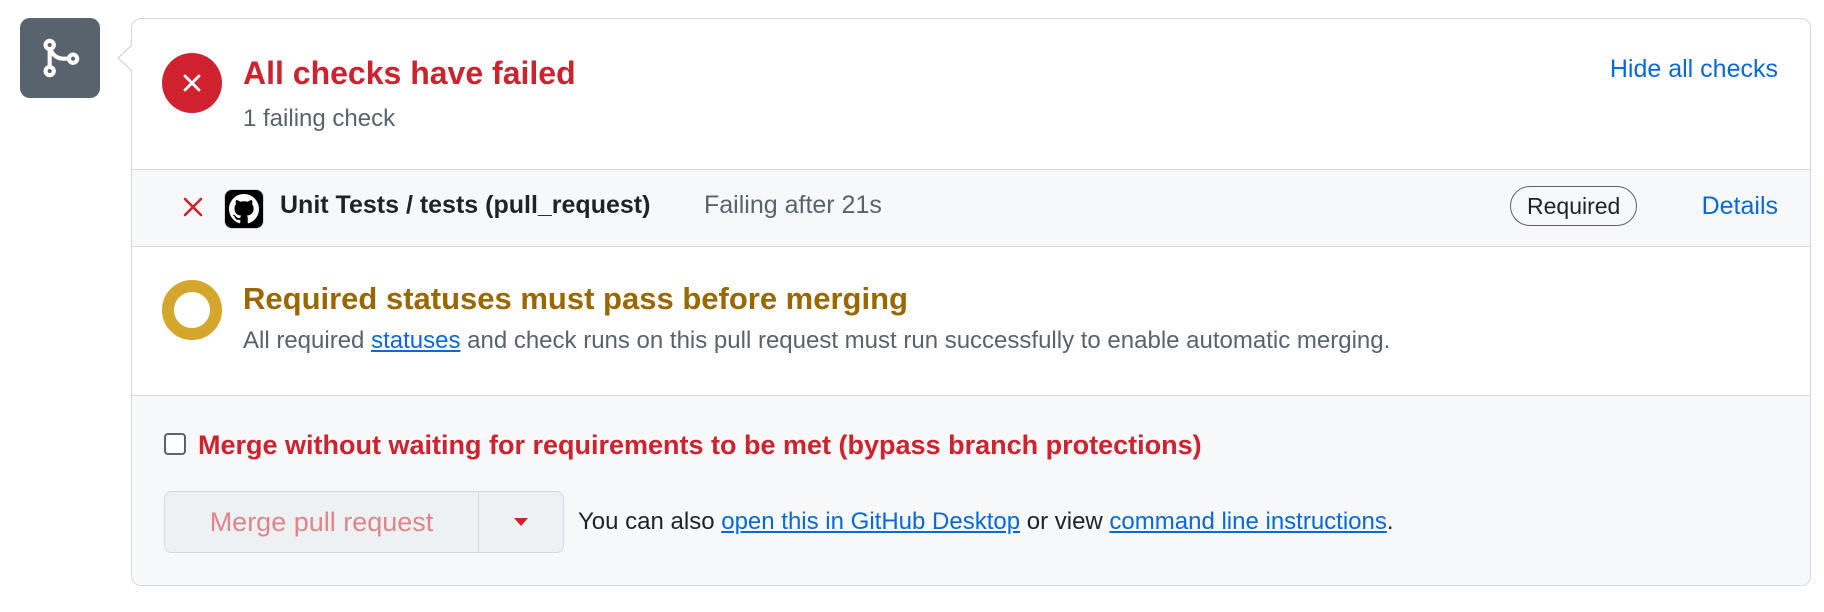 This screenshot has width=1824, height=612. Describe the element at coordinates (1065, 521) in the screenshot. I see `or-view-text: or view` at that location.